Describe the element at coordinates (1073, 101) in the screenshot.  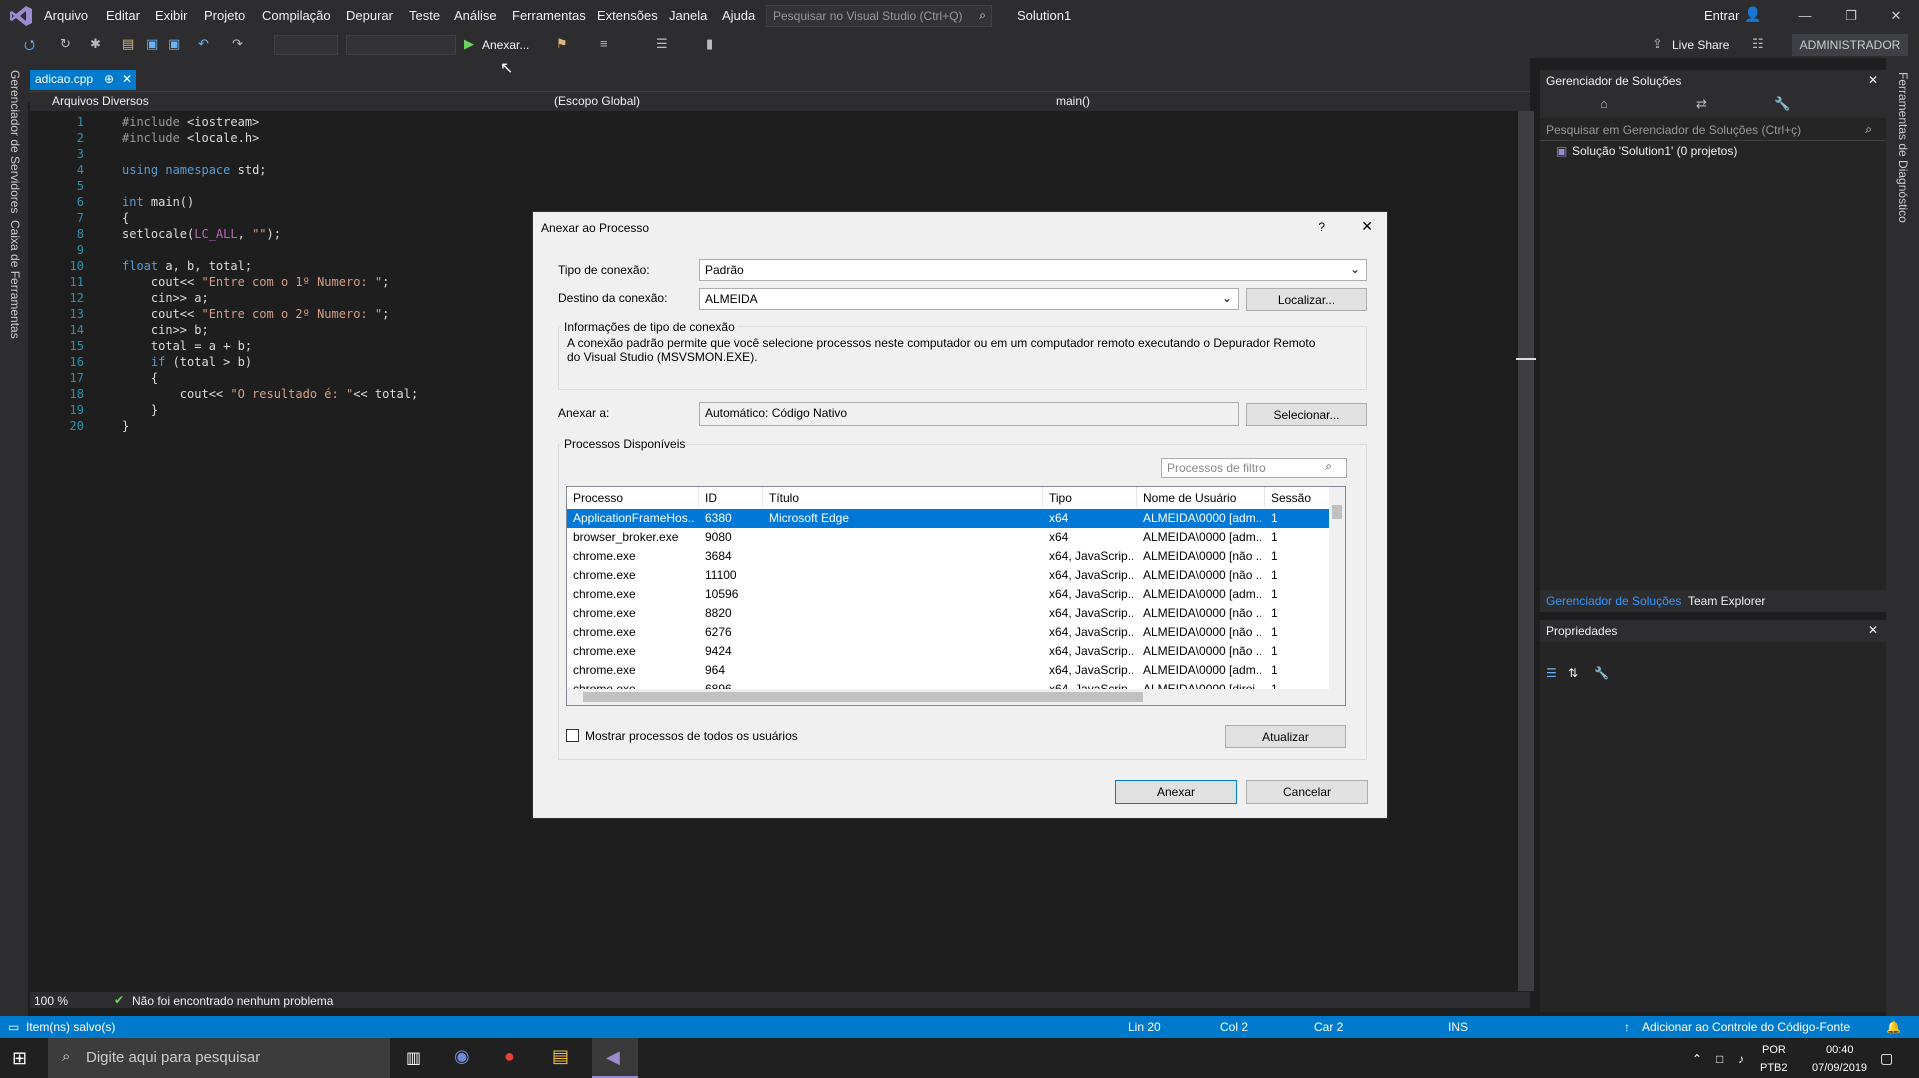
I see `member-dropdown: main()` at that location.